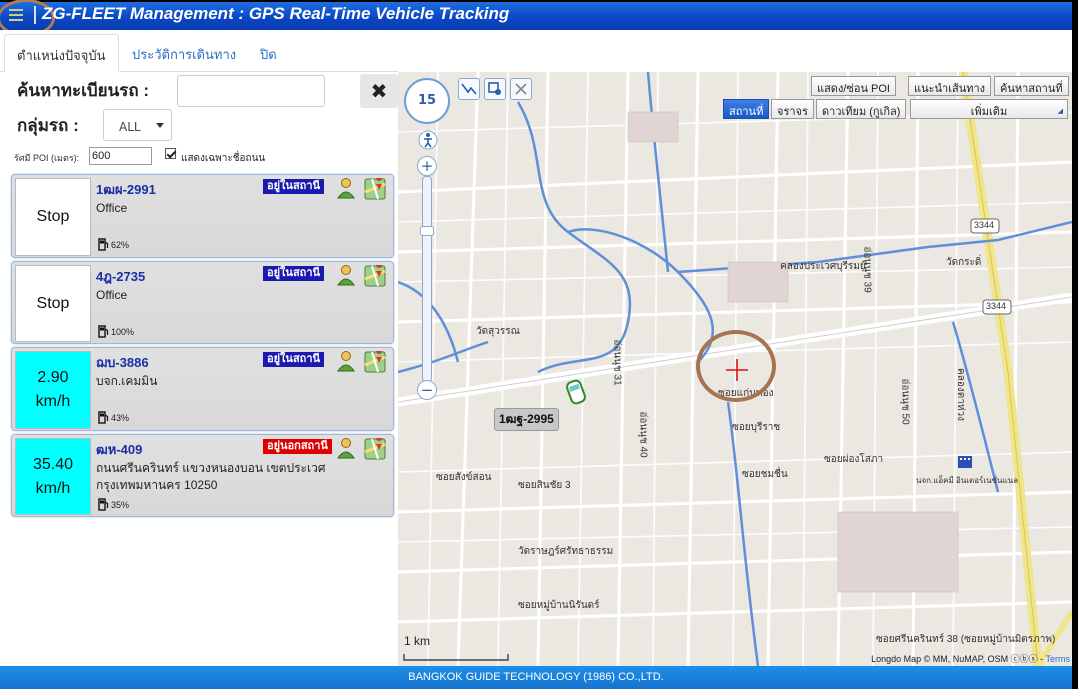  Describe the element at coordinates (967, 480) in the screenshot. I see `map-label: นจก.แอ็คมี อินเตอร์เนชั่นแนล` at that location.